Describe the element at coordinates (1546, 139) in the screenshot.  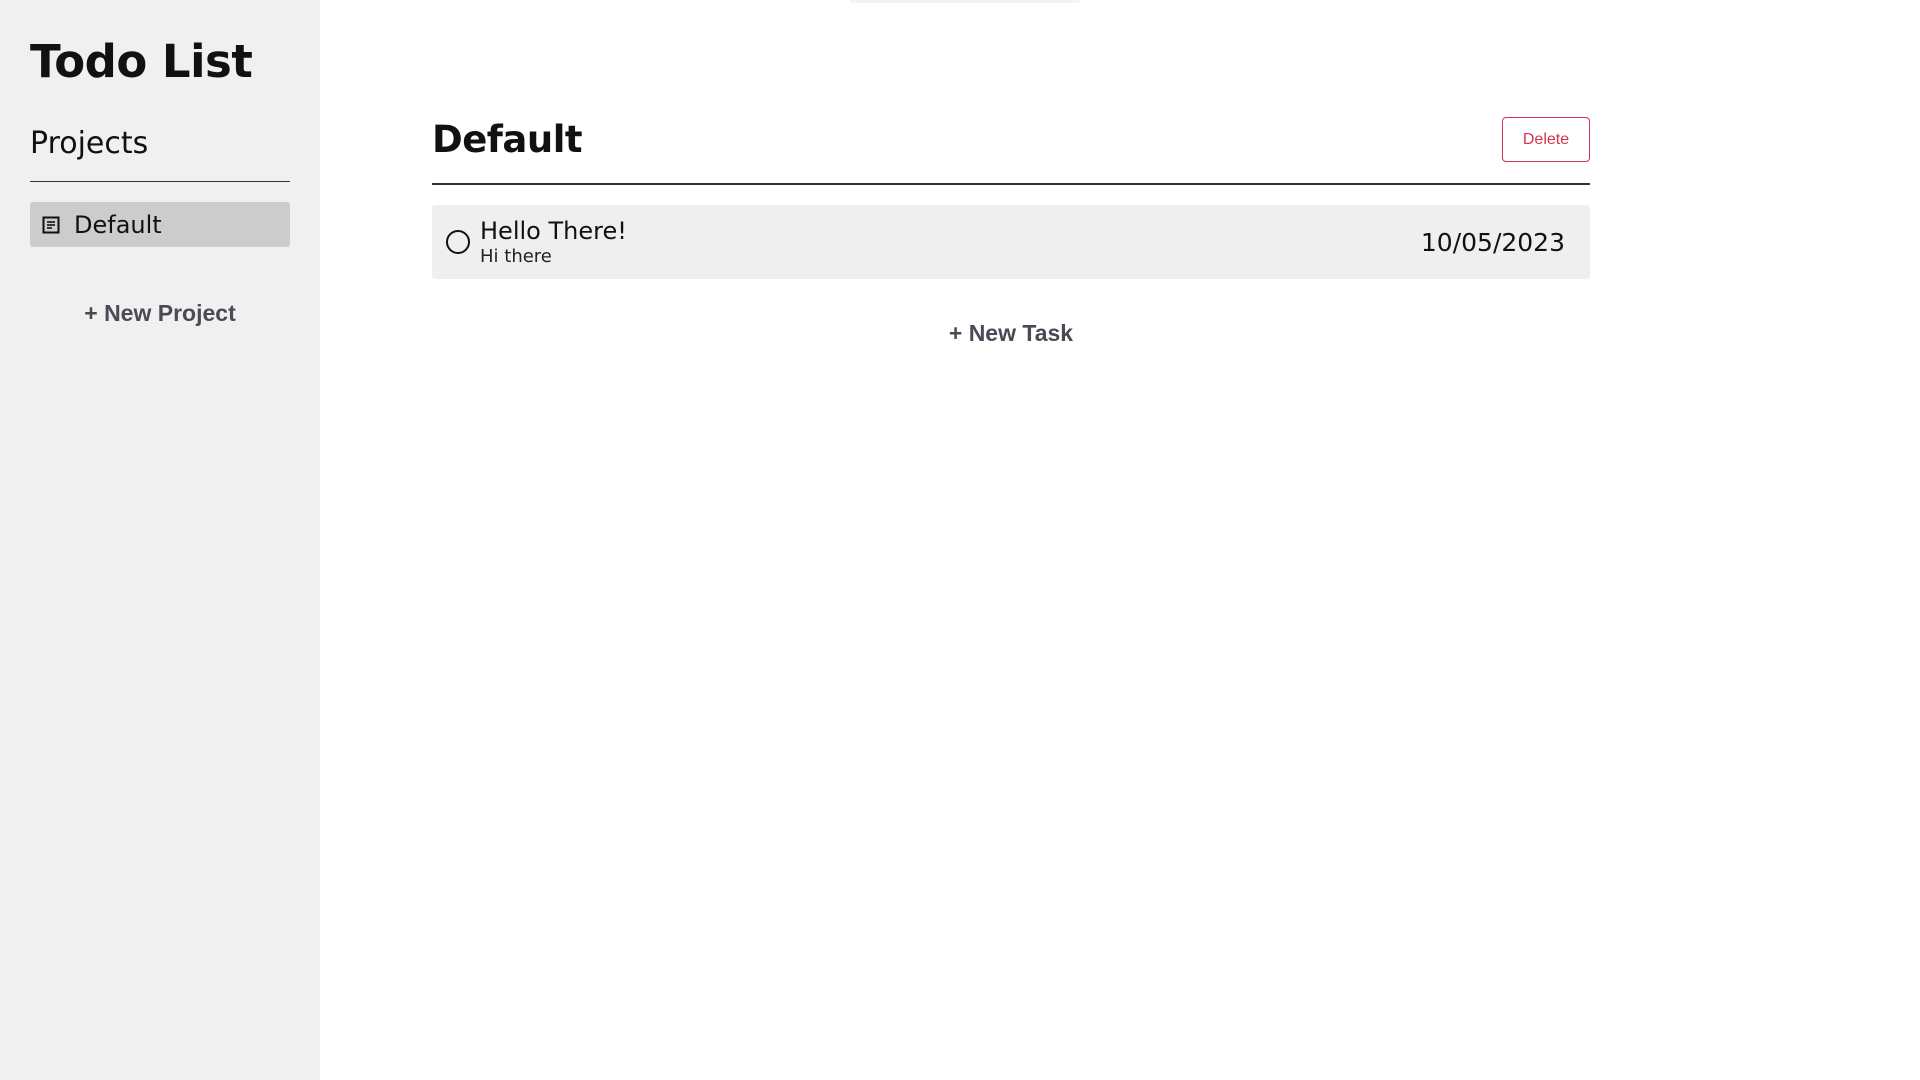
I see `delete-project-button: Delete` at that location.